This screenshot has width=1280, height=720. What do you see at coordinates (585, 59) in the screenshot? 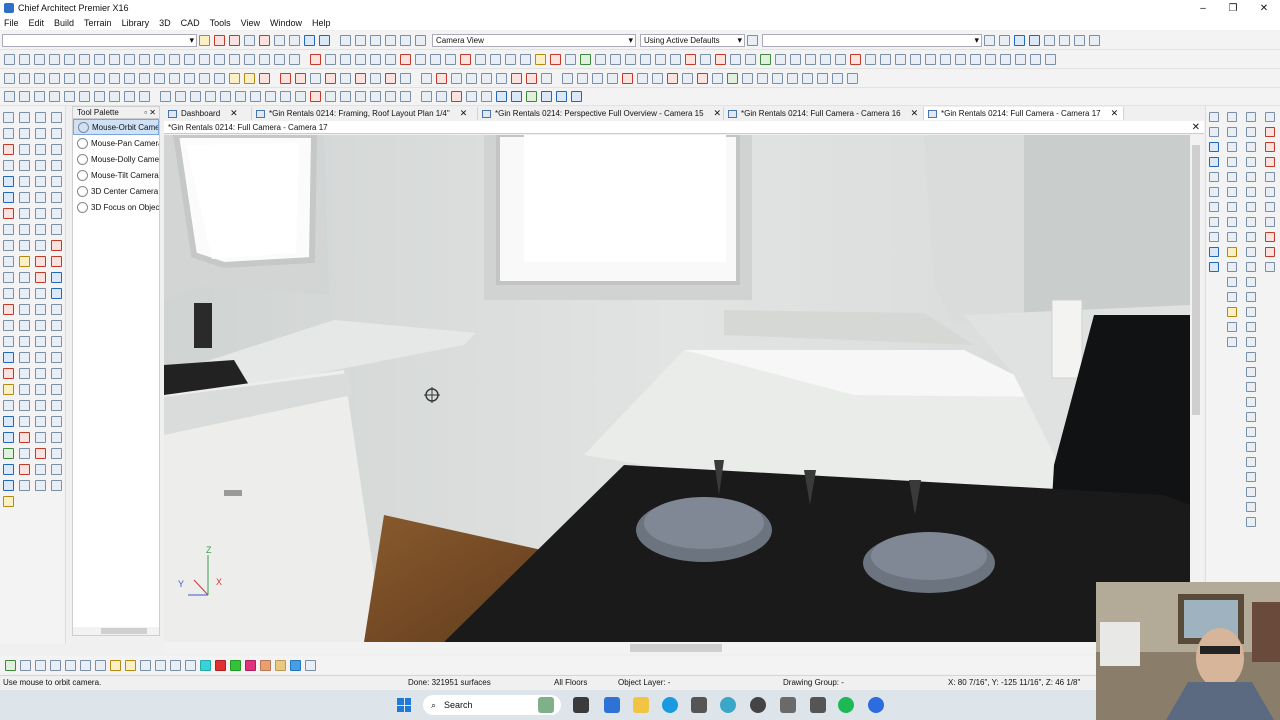
I see `dollar-icon` at bounding box center [585, 59].